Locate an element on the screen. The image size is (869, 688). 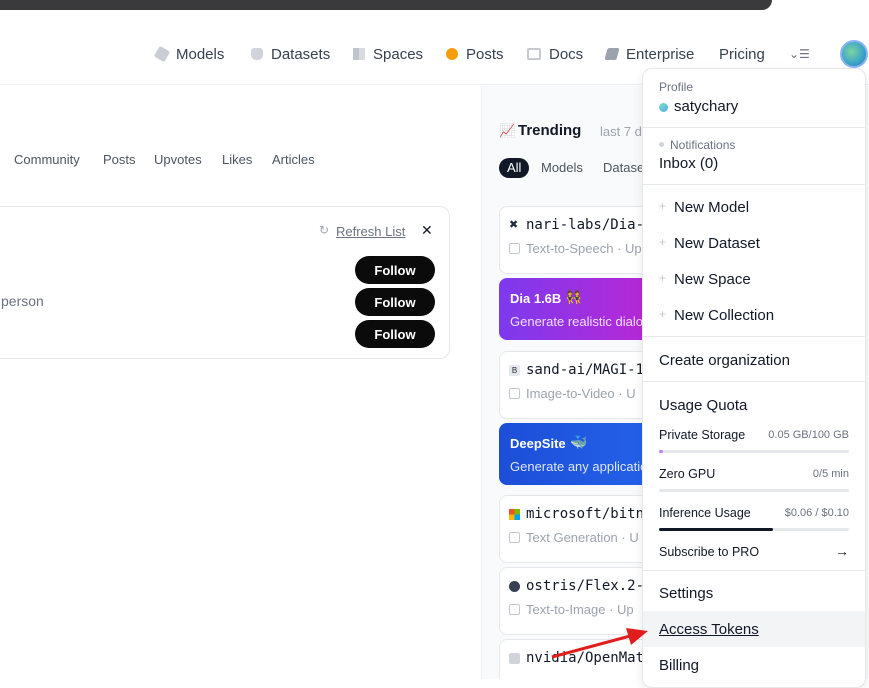
annotation-arrow is located at coordinates (599, 643).